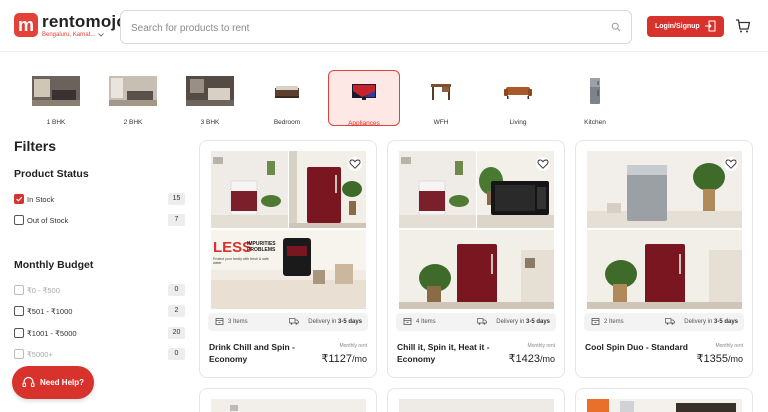 This screenshot has height=412, width=768. Describe the element at coordinates (210, 98) in the screenshot. I see `category-3bhk: 3 BHK` at that location.